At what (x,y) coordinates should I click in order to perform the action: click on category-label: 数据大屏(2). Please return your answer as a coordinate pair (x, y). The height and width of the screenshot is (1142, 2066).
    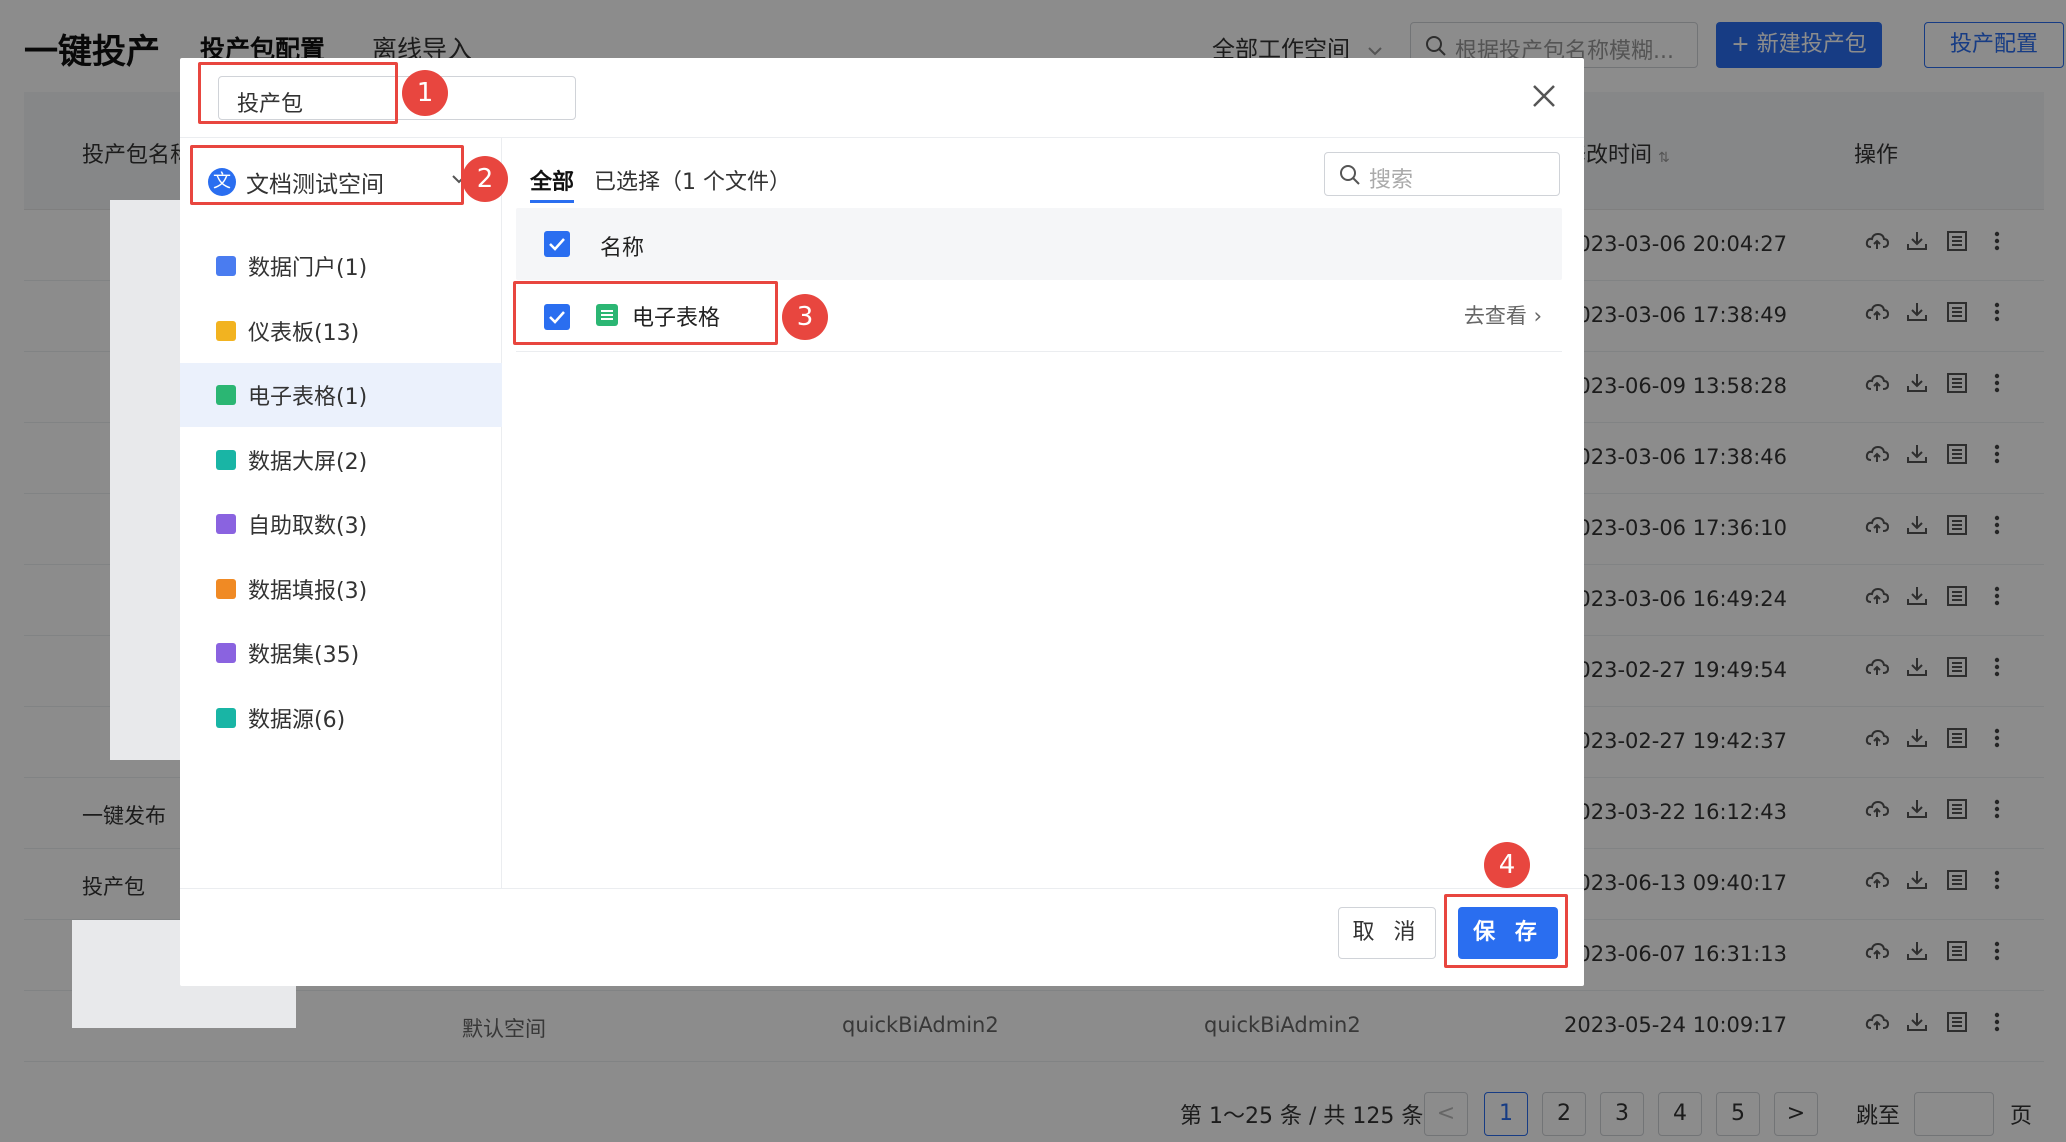
    Looking at the image, I should click on (308, 462).